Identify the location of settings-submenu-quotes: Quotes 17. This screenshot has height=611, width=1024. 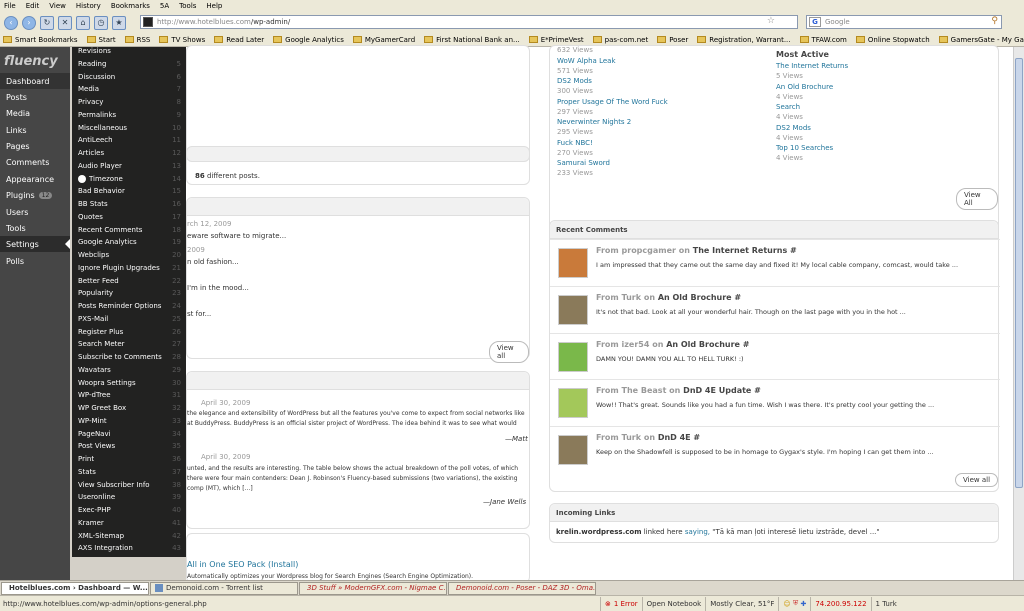
(131, 217).